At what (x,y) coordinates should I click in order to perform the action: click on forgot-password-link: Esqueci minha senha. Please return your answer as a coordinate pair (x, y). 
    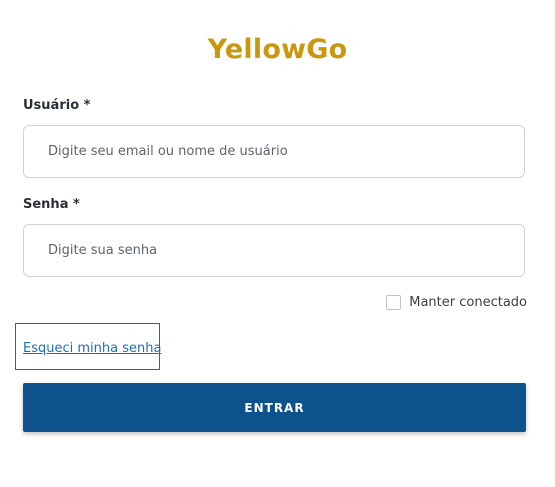
    Looking at the image, I should click on (92, 348).